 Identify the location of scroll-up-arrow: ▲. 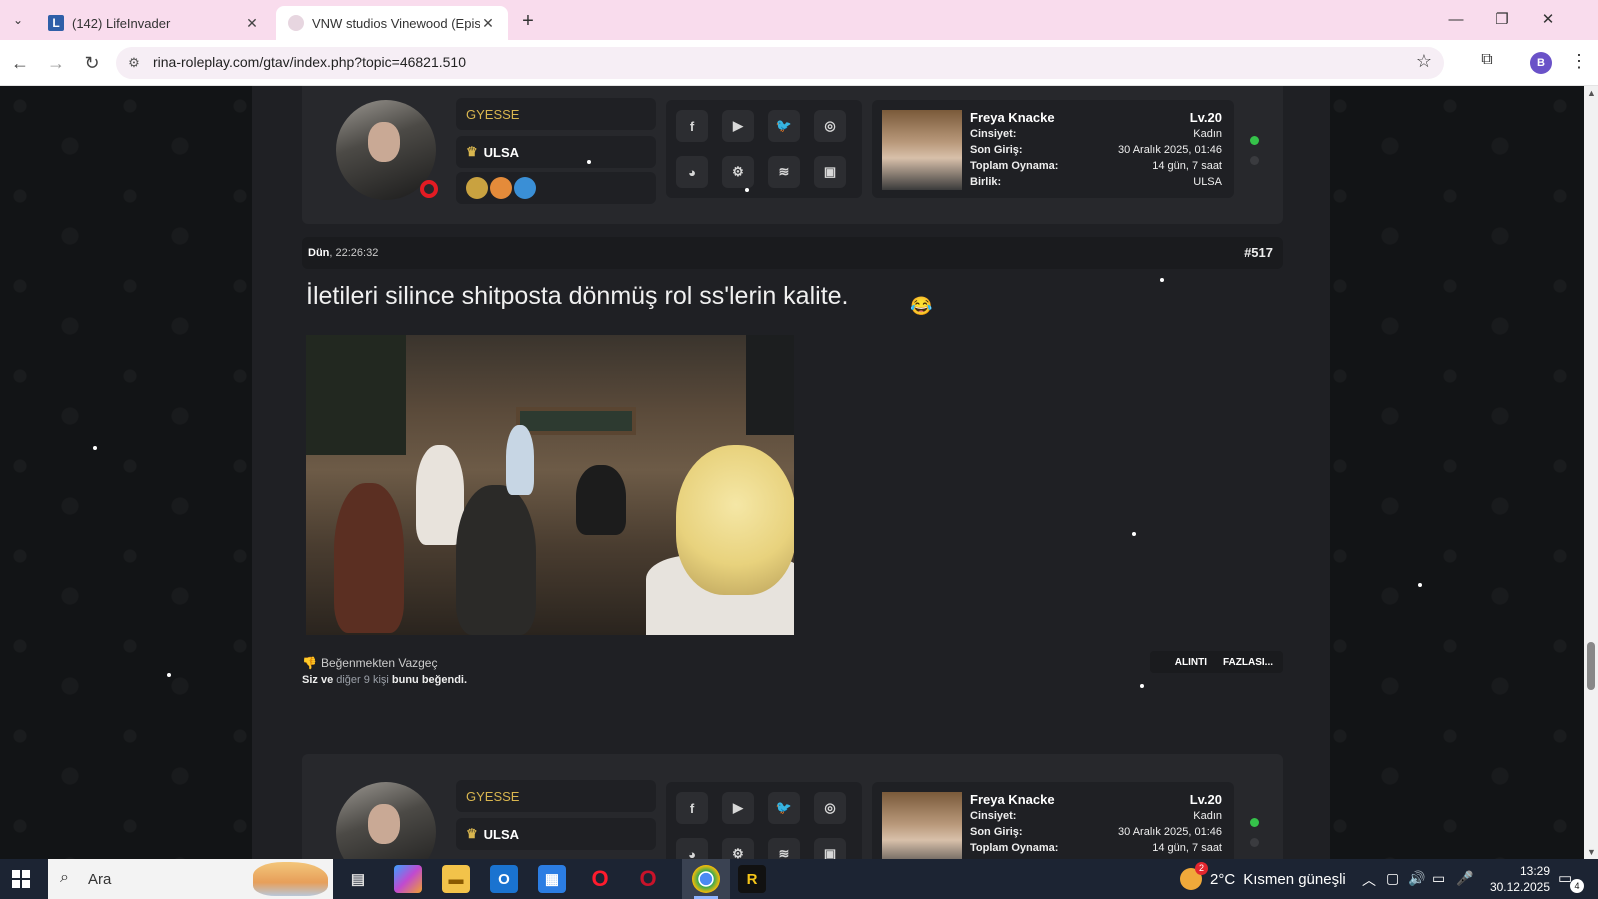
(1591, 93).